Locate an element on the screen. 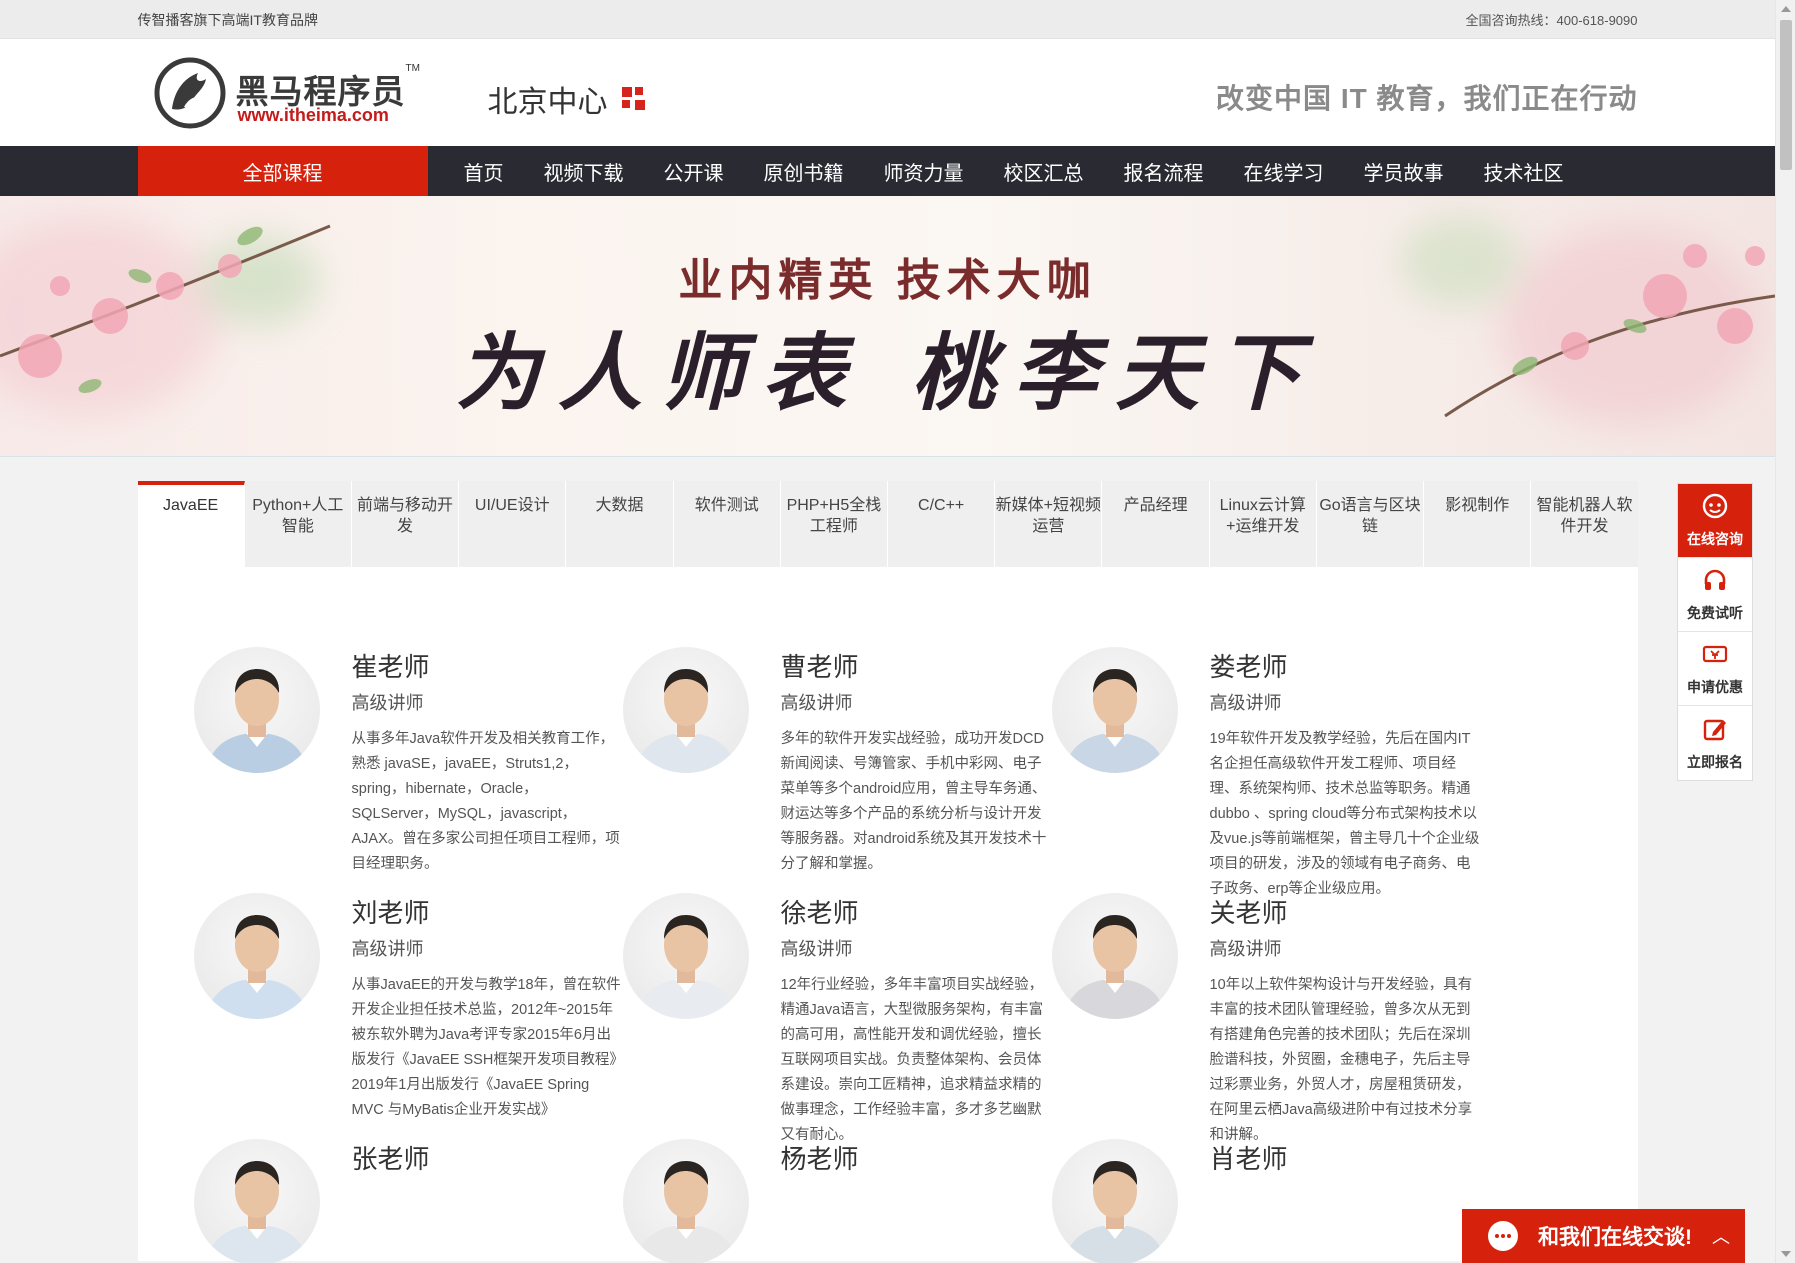 This screenshot has height=1263, width=1795. teacher-name: 曹老师 is located at coordinates (819, 667).